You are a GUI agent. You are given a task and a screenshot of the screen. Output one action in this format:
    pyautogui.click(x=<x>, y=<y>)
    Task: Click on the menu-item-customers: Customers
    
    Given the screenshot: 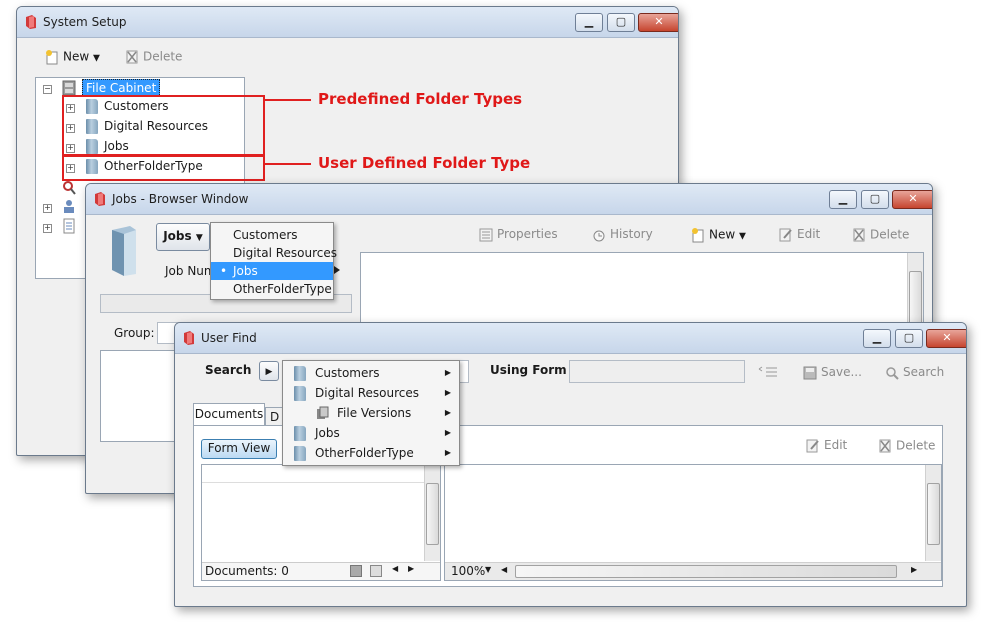 What is the action you would take?
    pyautogui.click(x=272, y=235)
    